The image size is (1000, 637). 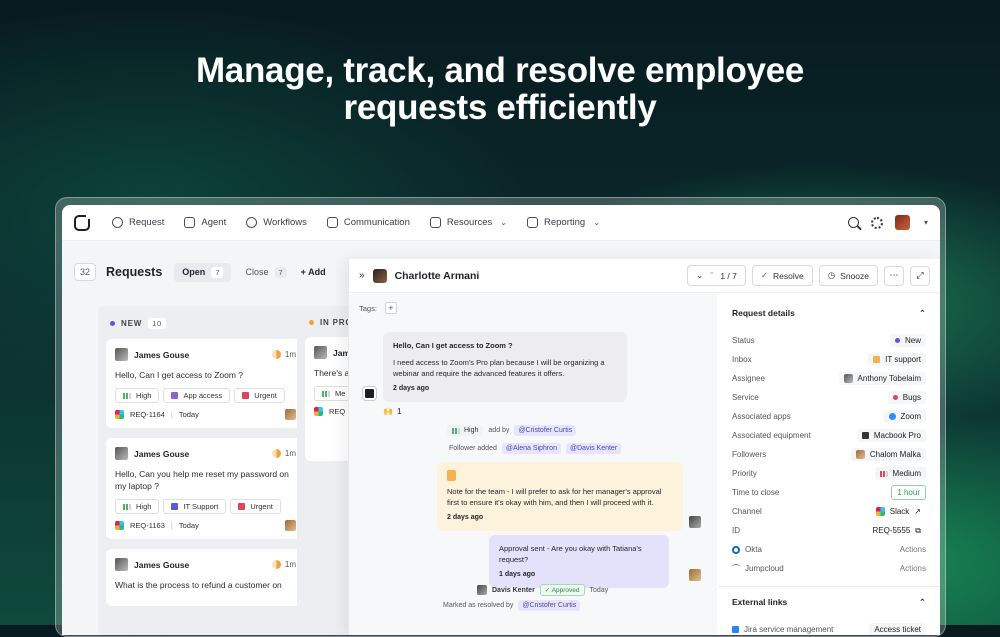 I want to click on slack-icon, so click(x=318, y=411).